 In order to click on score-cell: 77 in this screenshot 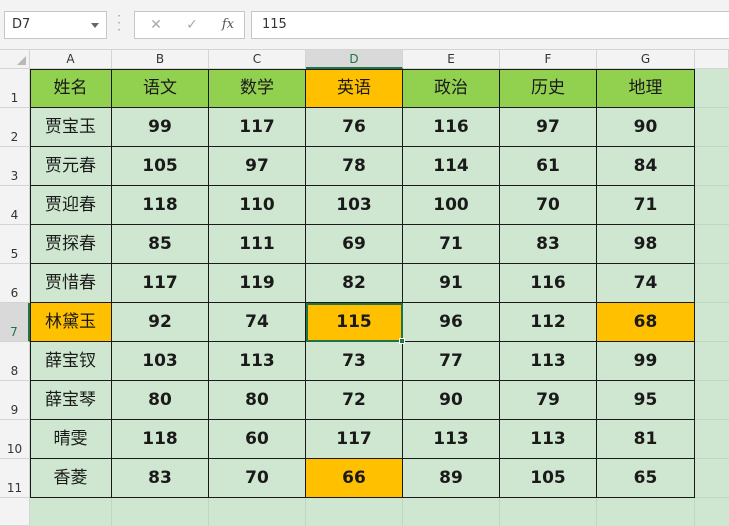, I will do `click(451, 361)`.